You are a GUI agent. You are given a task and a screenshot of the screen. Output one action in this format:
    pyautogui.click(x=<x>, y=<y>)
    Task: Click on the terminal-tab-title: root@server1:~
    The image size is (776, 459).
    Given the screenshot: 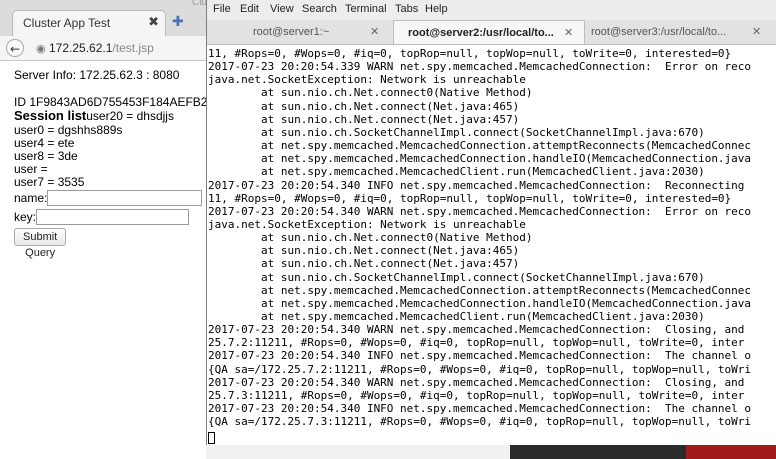 What is the action you would take?
    pyautogui.click(x=291, y=32)
    